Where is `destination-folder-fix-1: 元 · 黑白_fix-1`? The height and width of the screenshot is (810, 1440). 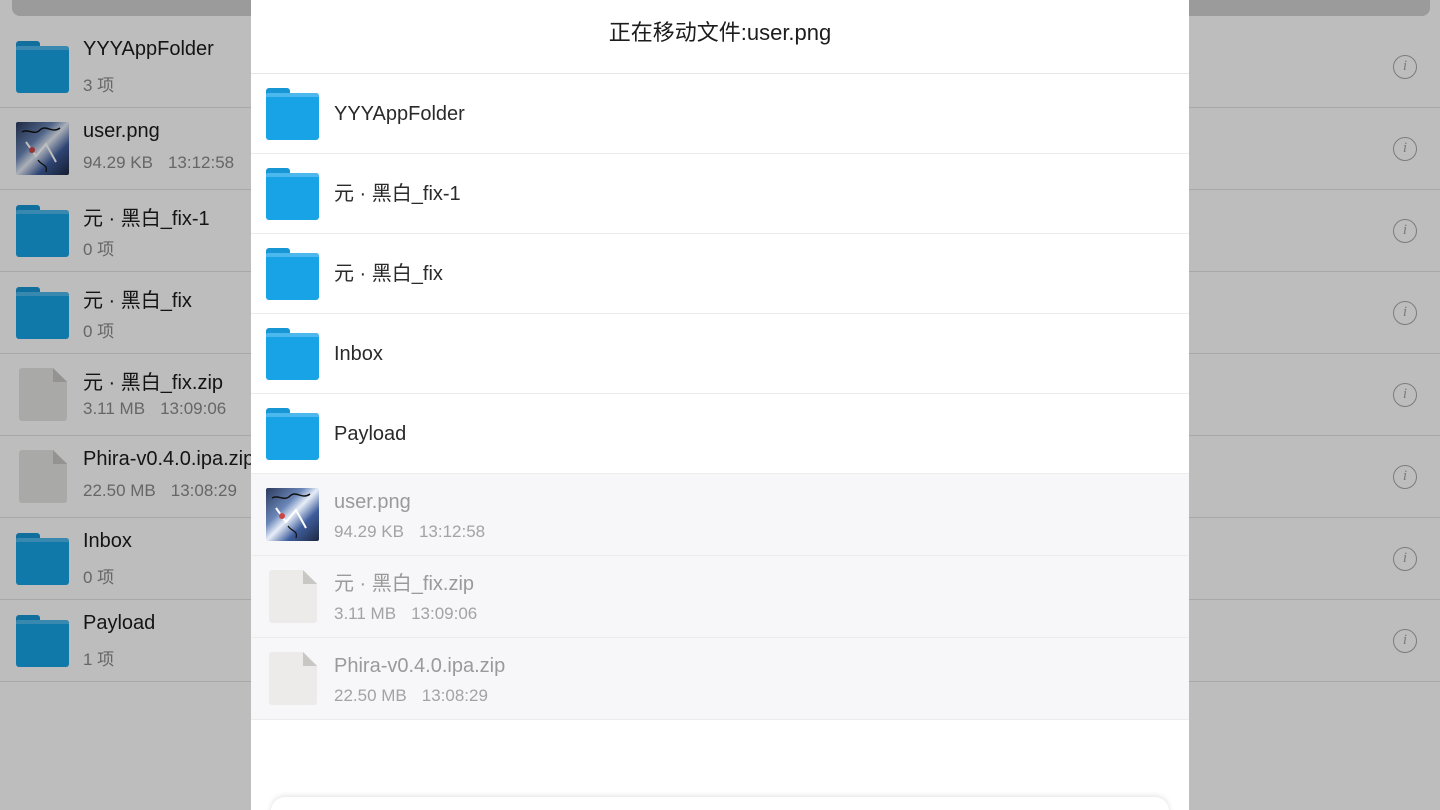
destination-folder-fix-1: 元 · 黑白_fix-1 is located at coordinates (720, 194).